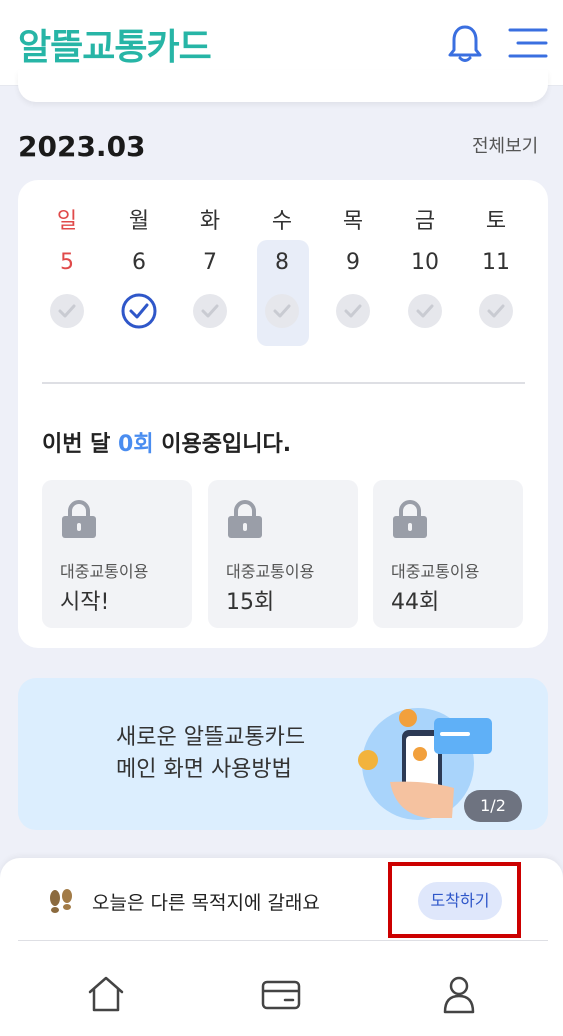  Describe the element at coordinates (415, 602) in the screenshot. I see `badge-value: 44회` at that location.